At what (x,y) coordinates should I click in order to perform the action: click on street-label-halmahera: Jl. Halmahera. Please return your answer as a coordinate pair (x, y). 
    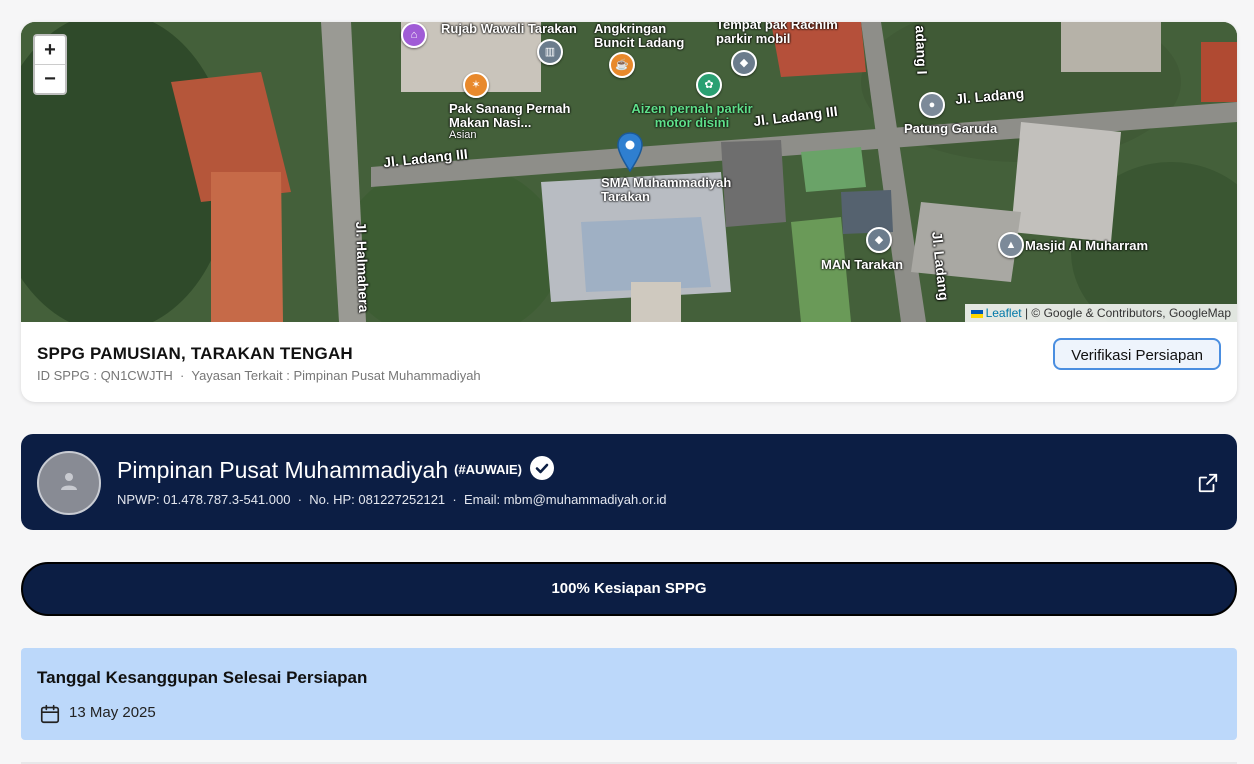
    Looking at the image, I should click on (362, 267).